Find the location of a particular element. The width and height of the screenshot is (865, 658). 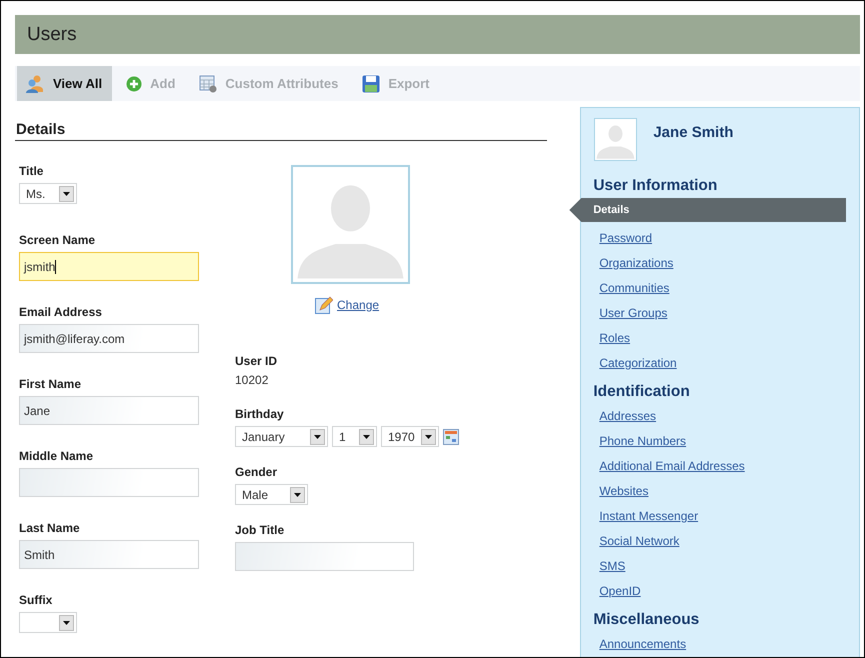

select-field: Ms. is located at coordinates (48, 193).